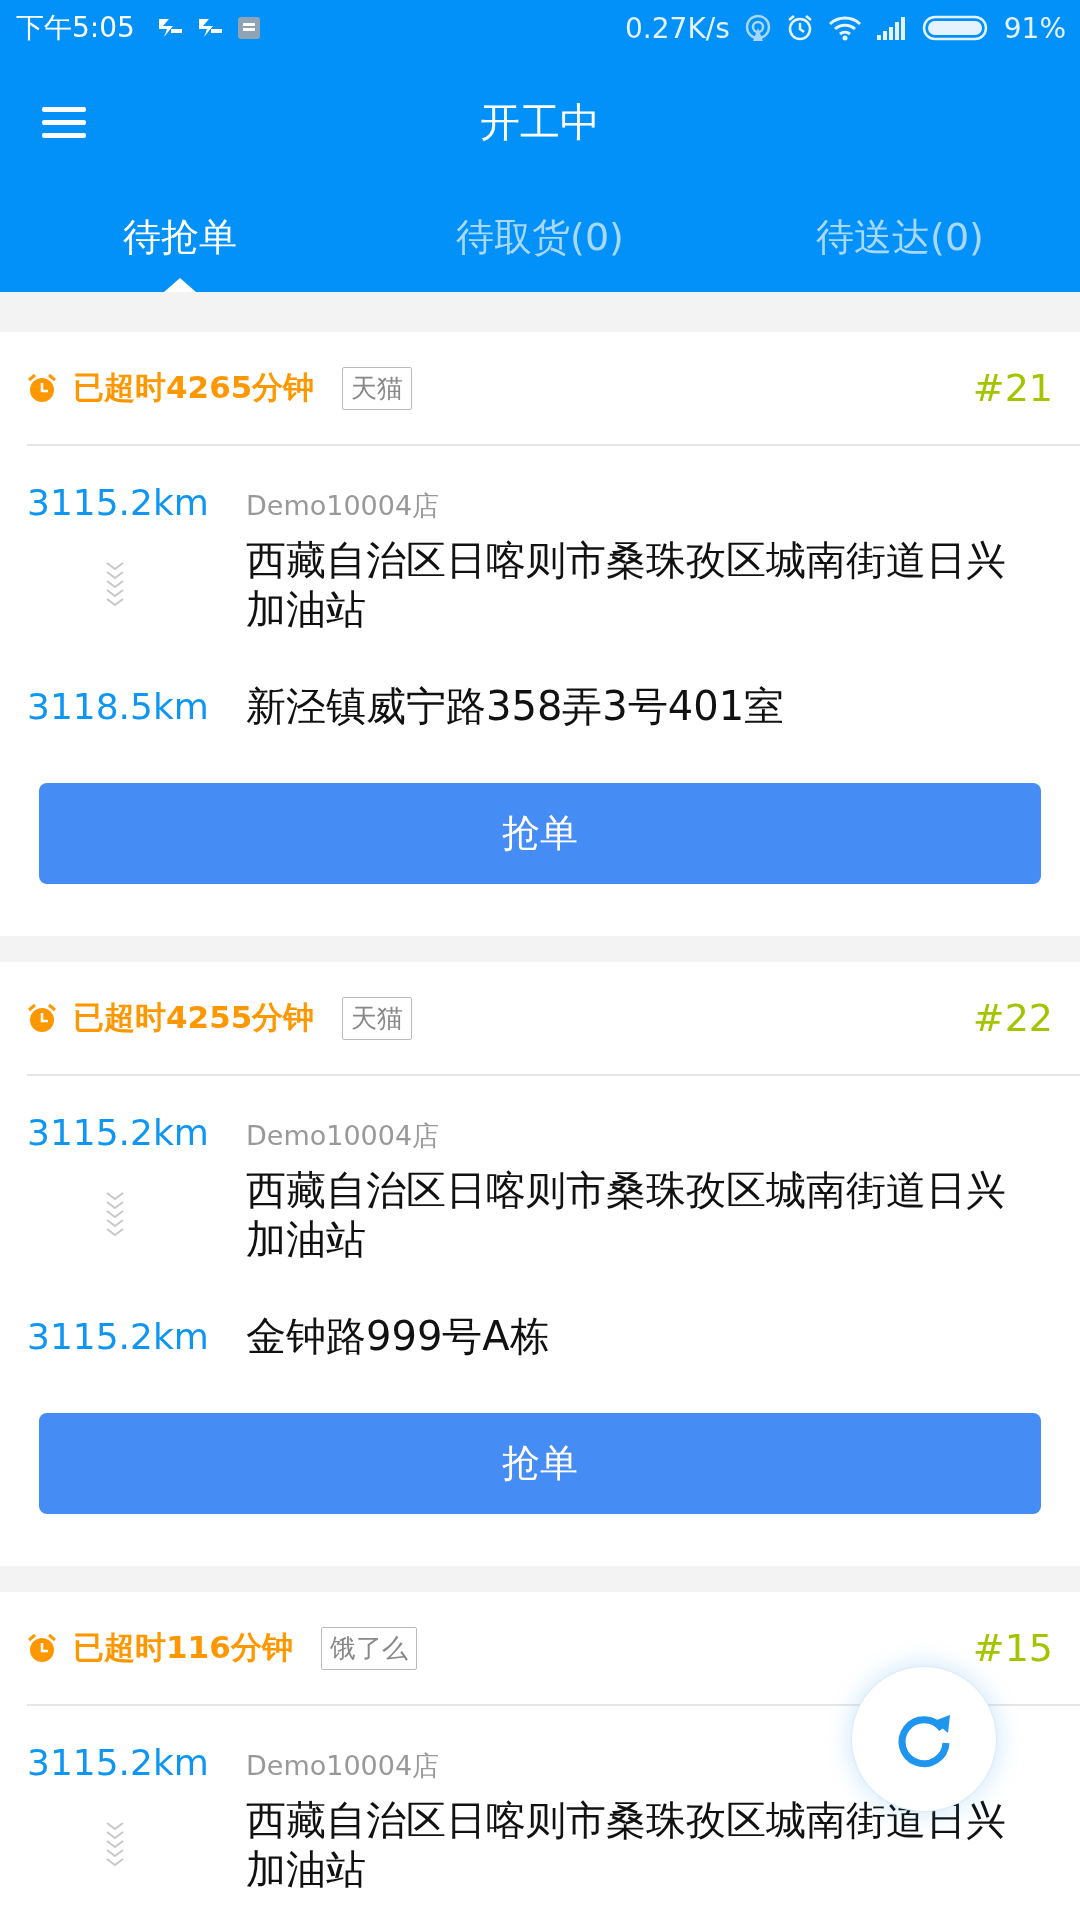 This screenshot has height=1920, width=1080. Describe the element at coordinates (75, 28) in the screenshot. I see `status-time: 下午5:05` at that location.